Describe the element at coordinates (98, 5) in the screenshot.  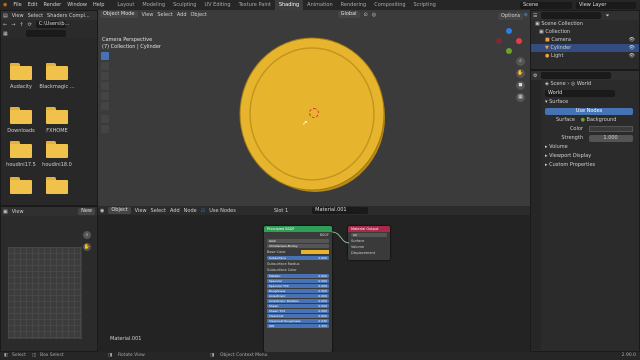
I see `menu-help: Help` at that location.